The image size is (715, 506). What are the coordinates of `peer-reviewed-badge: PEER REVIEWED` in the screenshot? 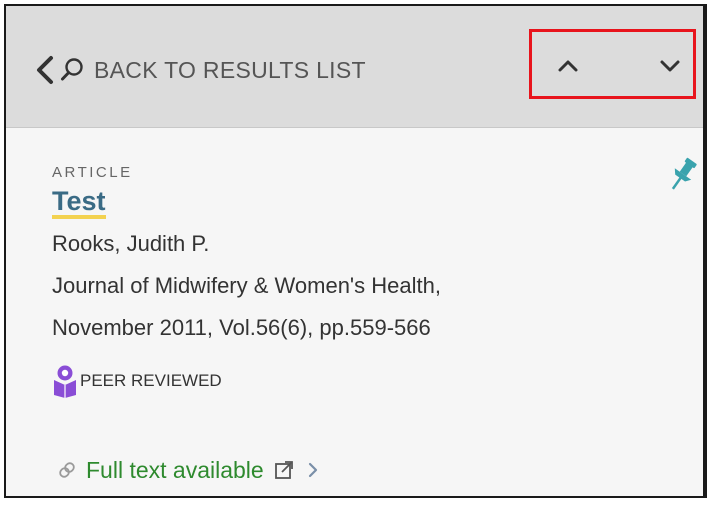 It's located at (367, 381).